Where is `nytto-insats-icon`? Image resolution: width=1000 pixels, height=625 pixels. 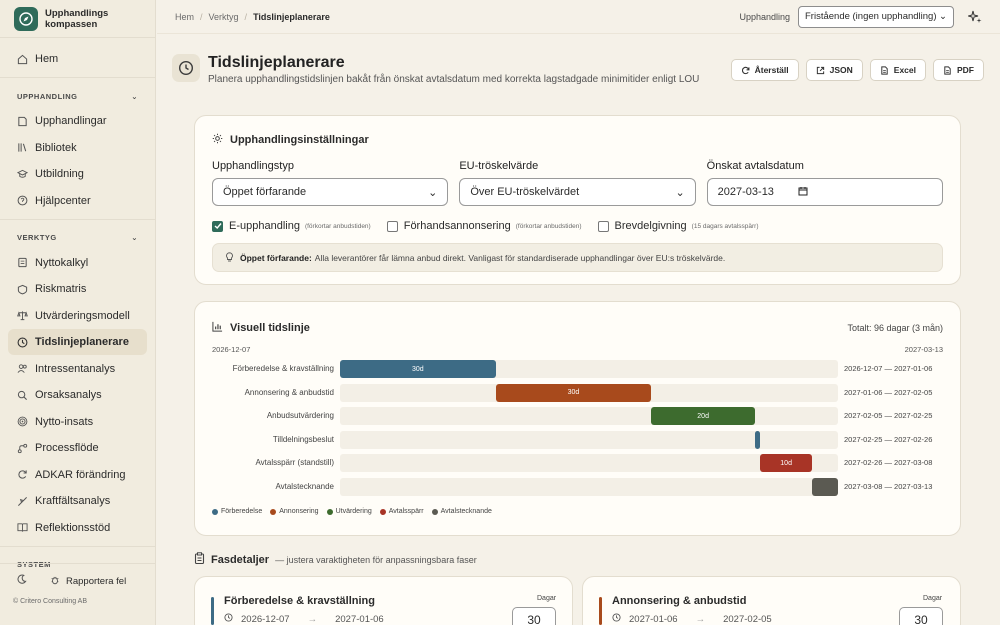
nytto-insats-icon is located at coordinates (22, 421).